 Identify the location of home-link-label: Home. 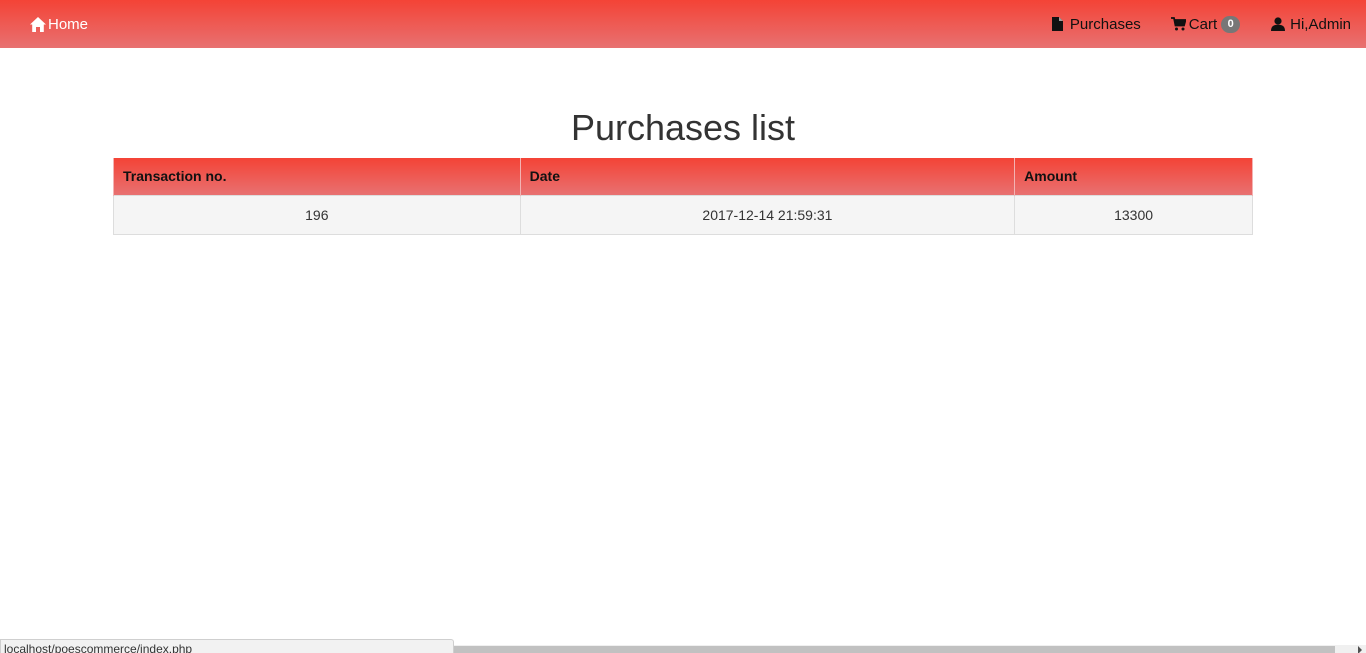
(68, 24).